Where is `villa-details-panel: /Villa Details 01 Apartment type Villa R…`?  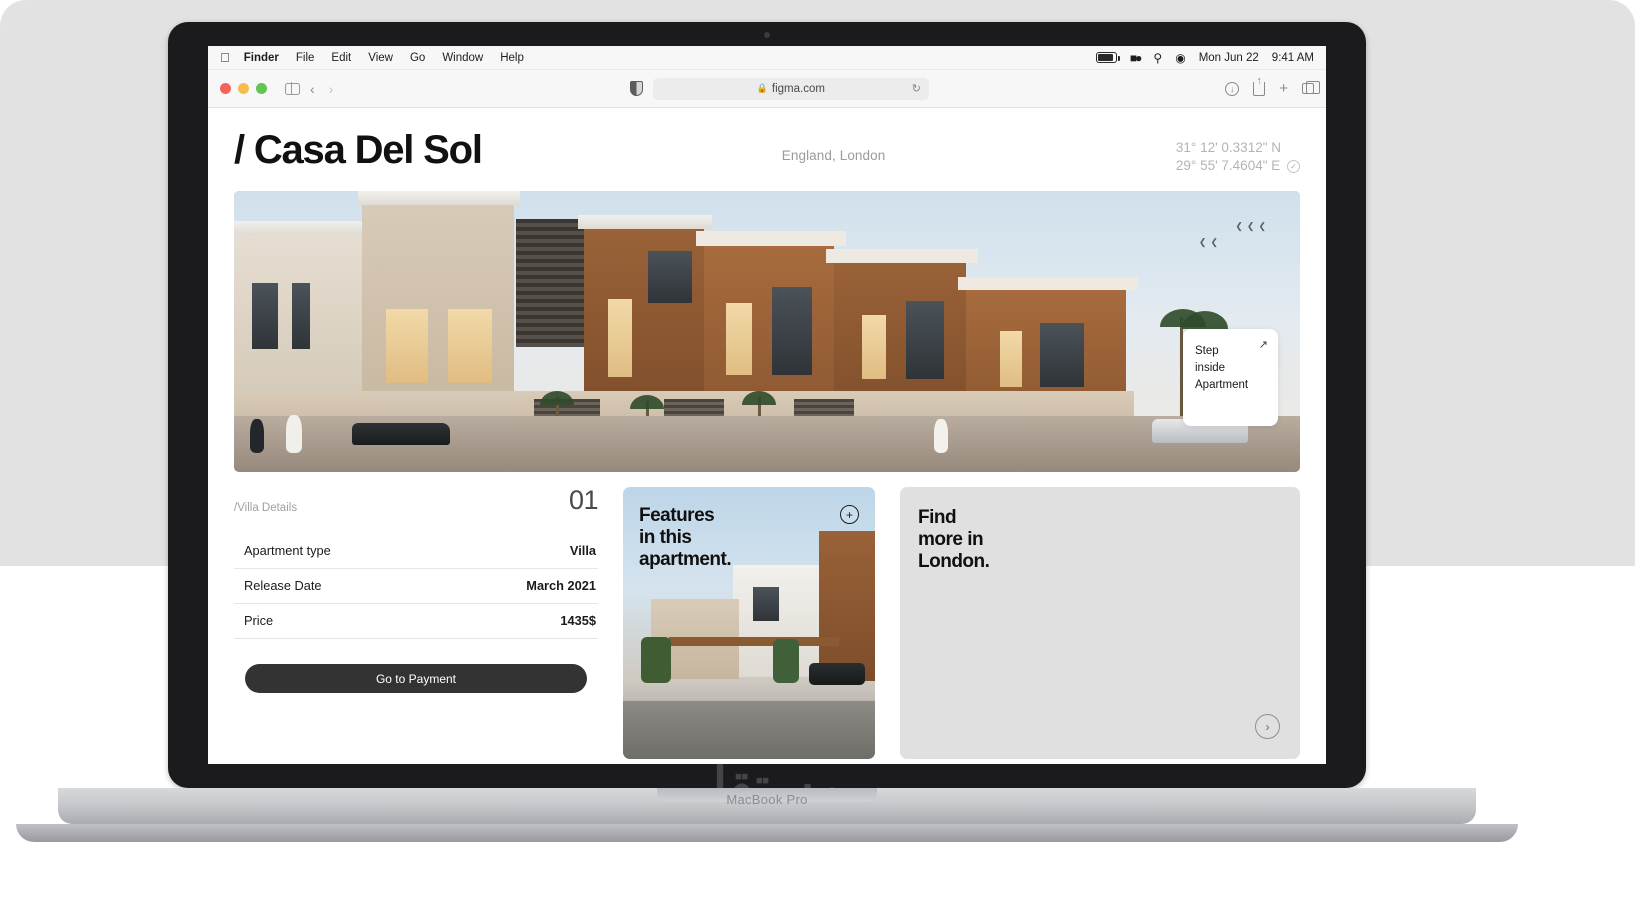
villa-details-panel: /Villa Details 01 Apartment type Villa R… is located at coordinates (416, 622).